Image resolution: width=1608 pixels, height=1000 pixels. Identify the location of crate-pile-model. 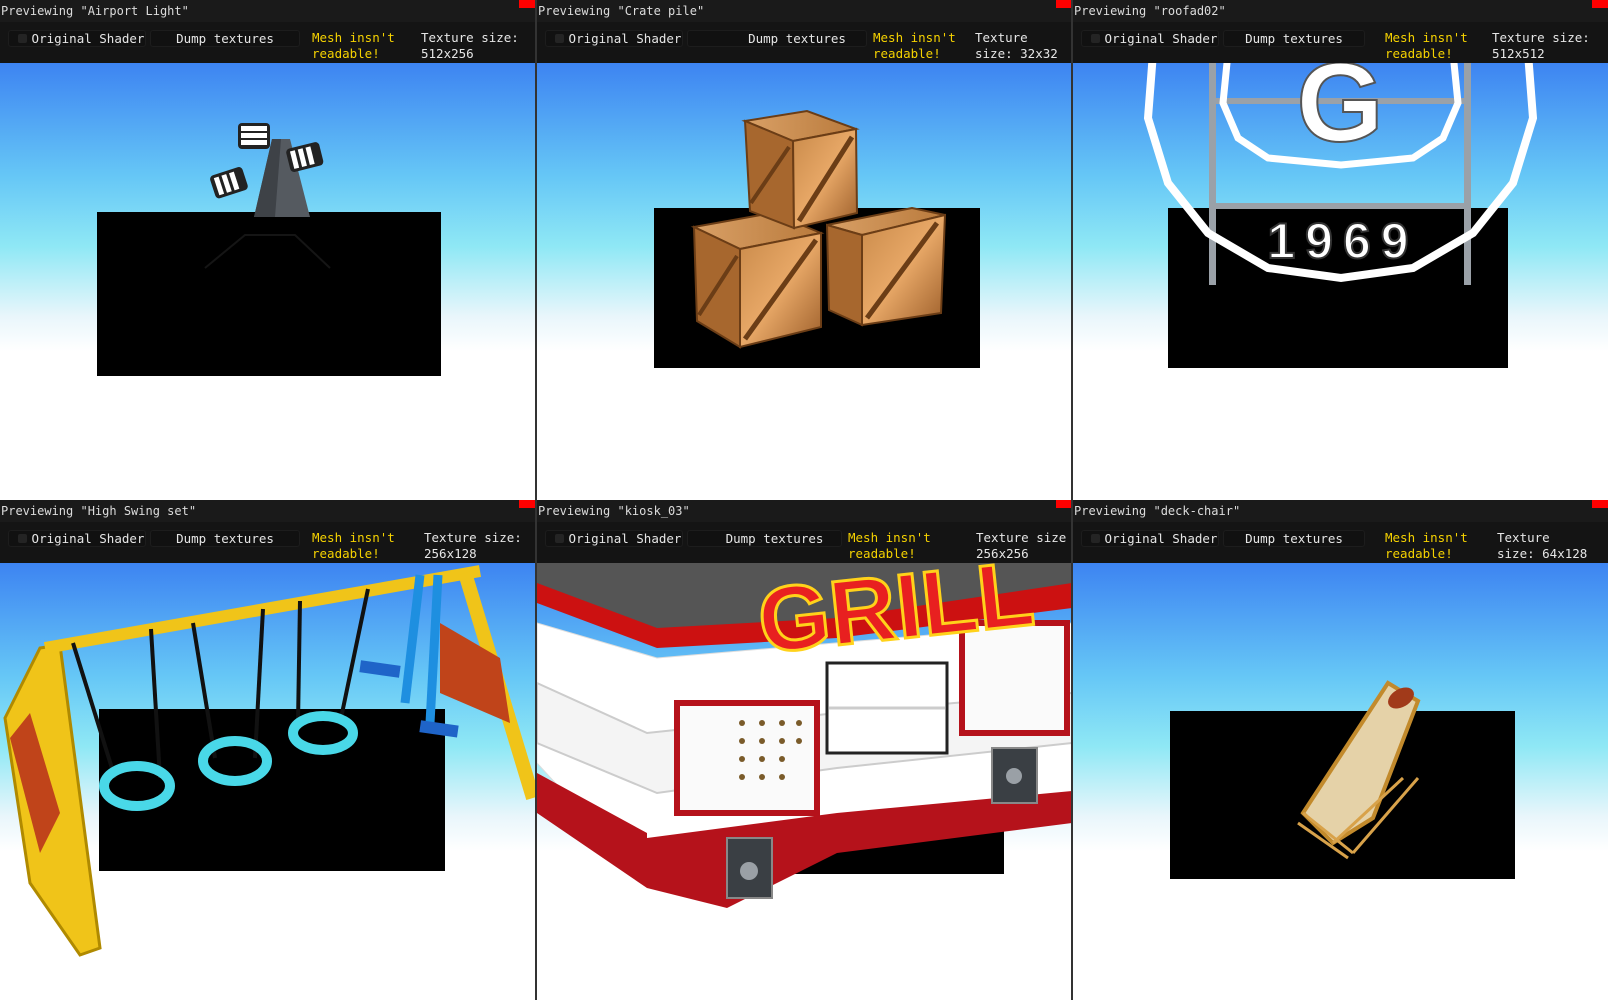
(817, 238).